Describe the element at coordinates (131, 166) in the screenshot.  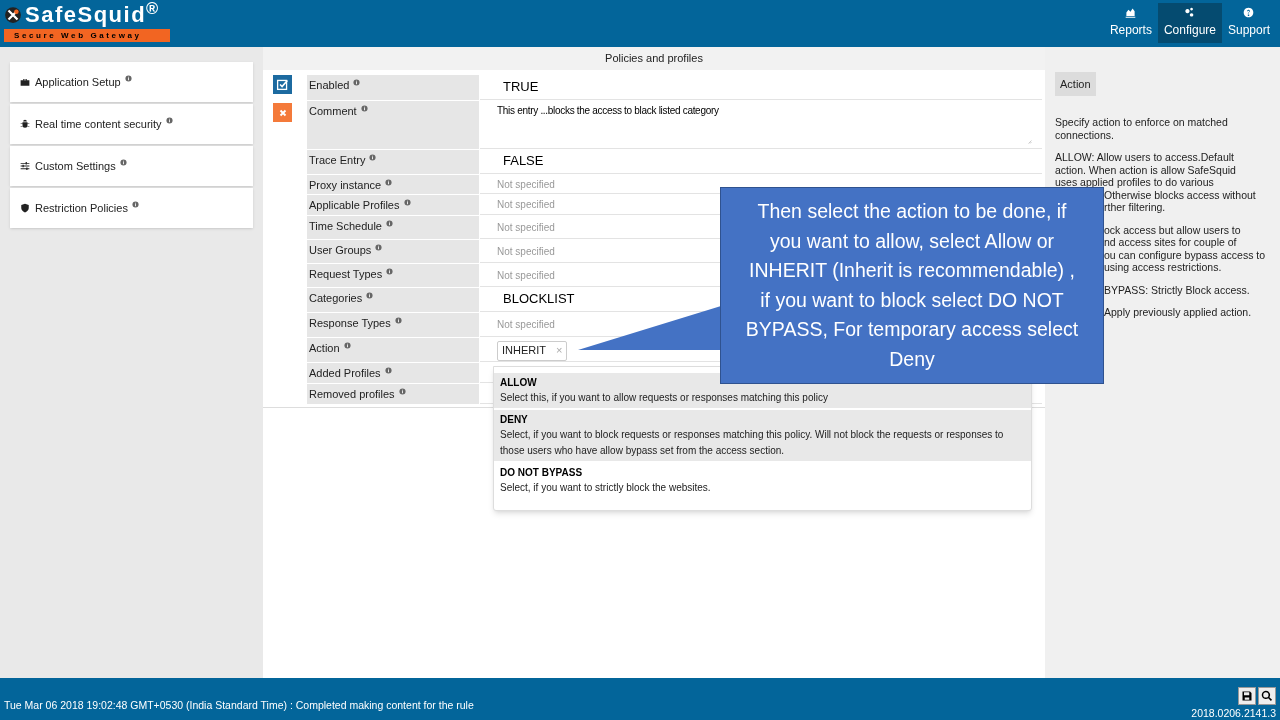
I see `sidebar-item: Custom Settings` at that location.